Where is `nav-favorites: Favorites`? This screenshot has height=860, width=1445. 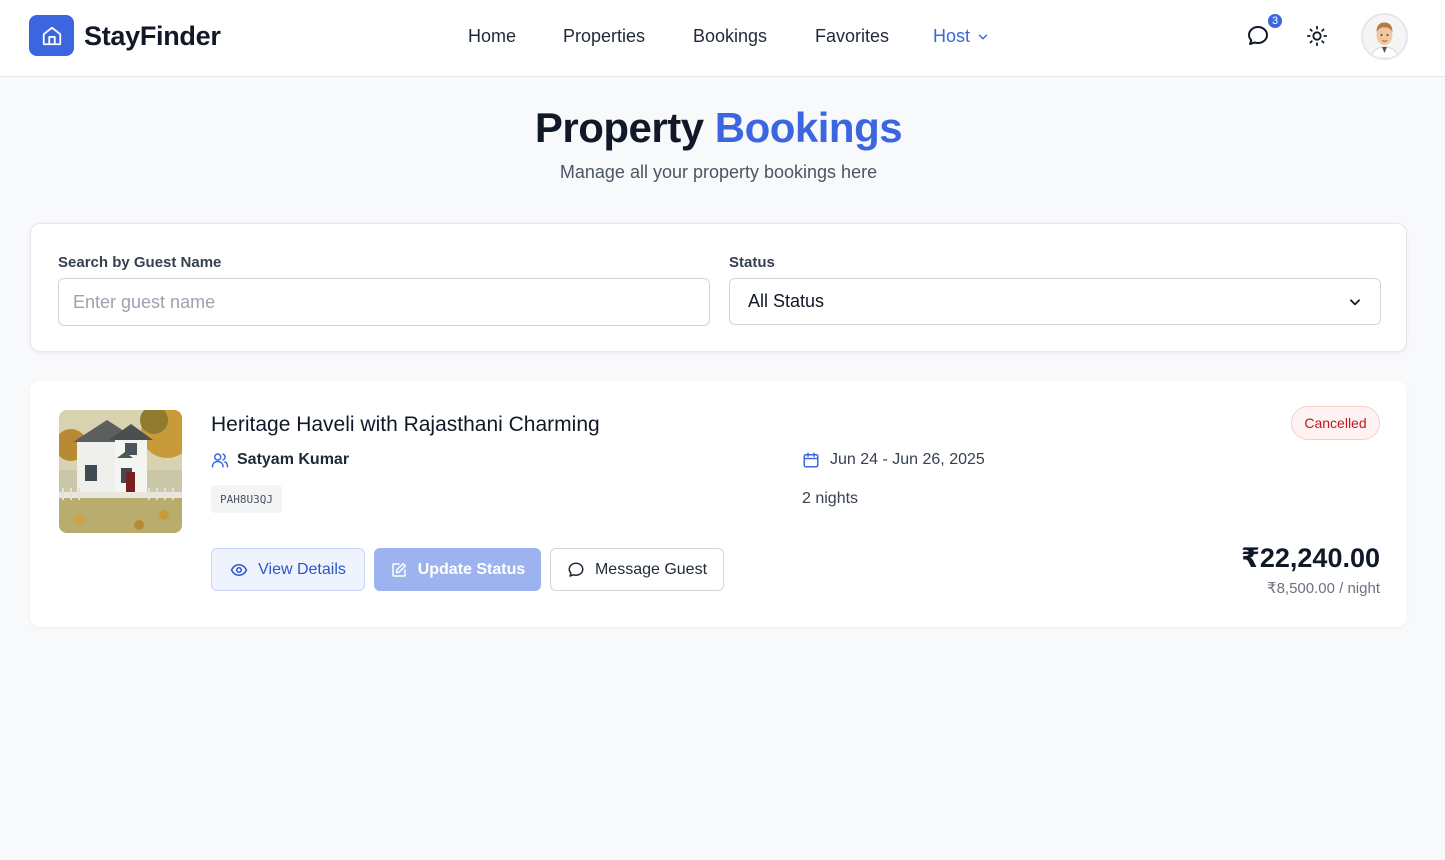
nav-favorites: Favorites is located at coordinates (852, 36).